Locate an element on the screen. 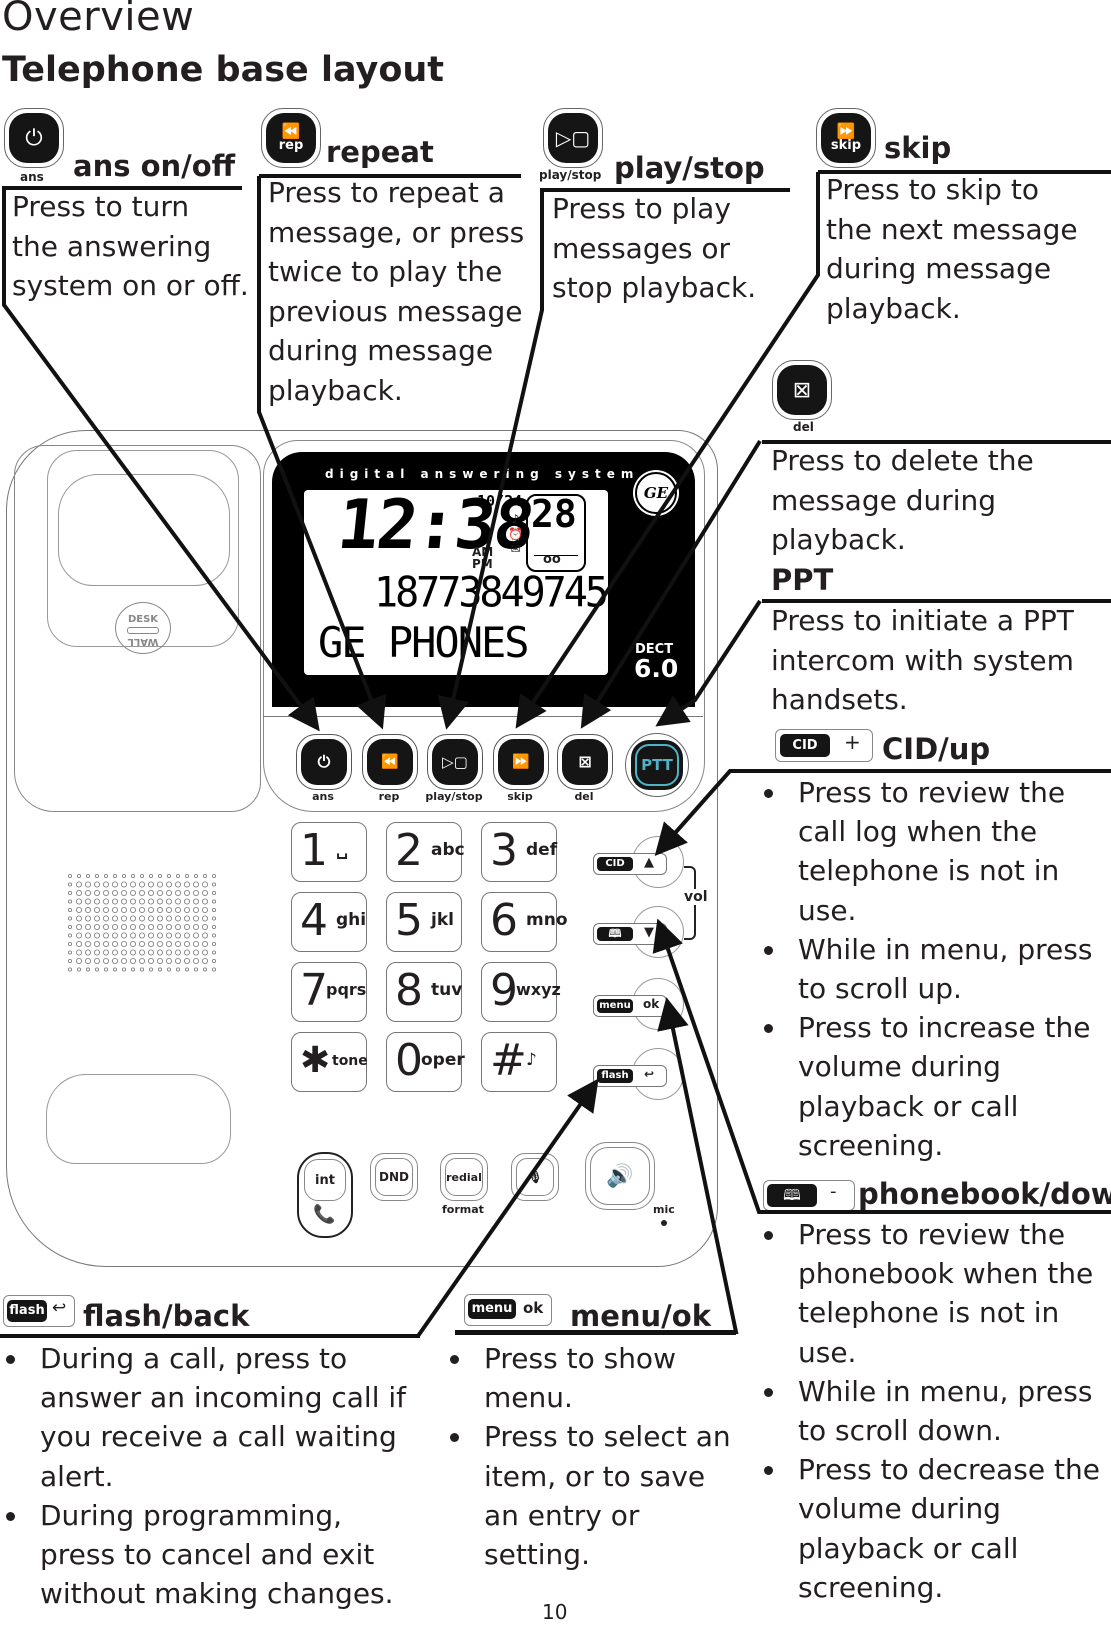  key-digit: 5 is located at coordinates (409, 920).